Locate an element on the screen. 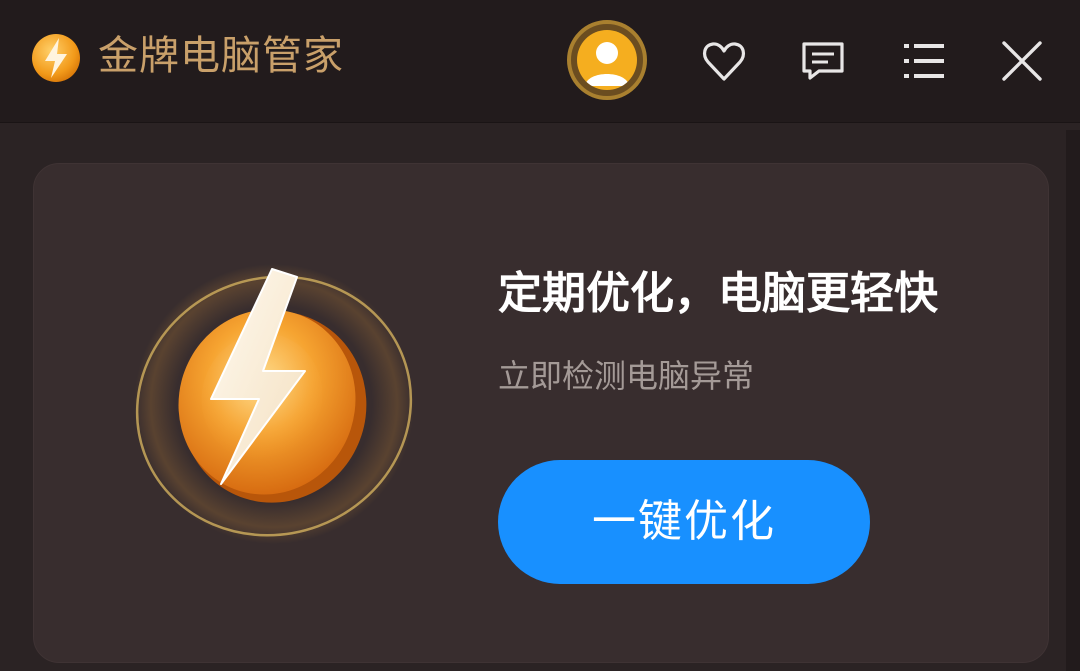 This screenshot has height=671, width=1080. menu-icon is located at coordinates (924, 61).